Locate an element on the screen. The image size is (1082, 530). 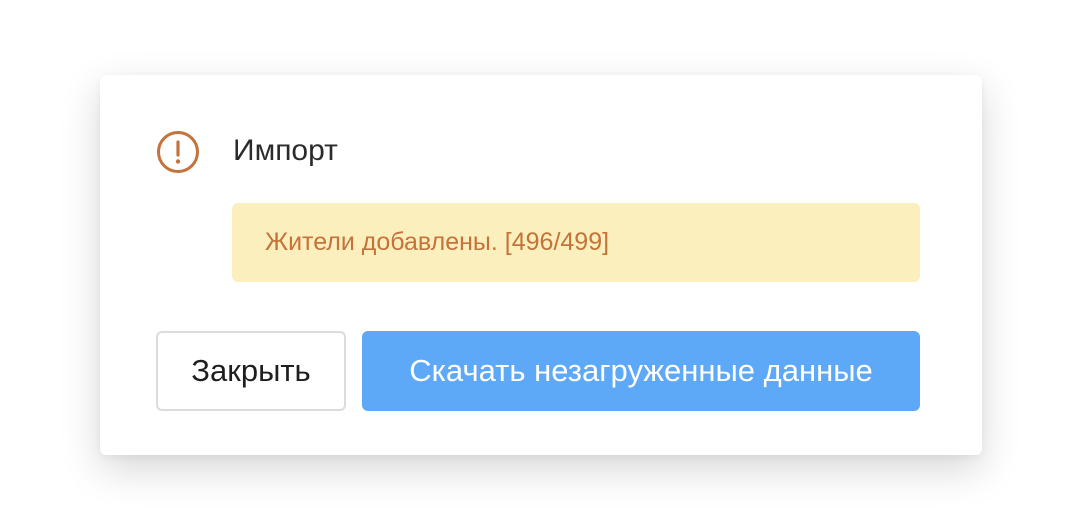
download-button-label: Скачать незагруженные данные is located at coordinates (641, 370).